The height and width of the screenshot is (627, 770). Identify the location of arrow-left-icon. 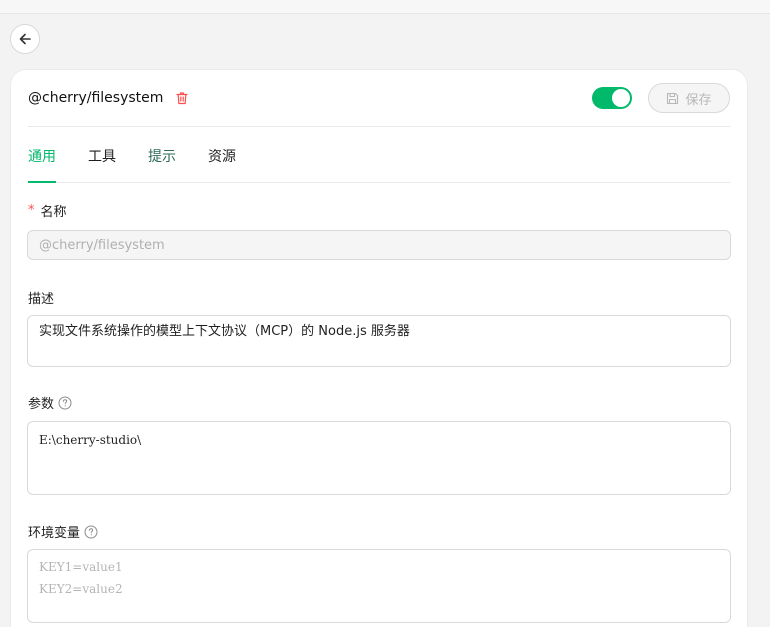
(25, 39).